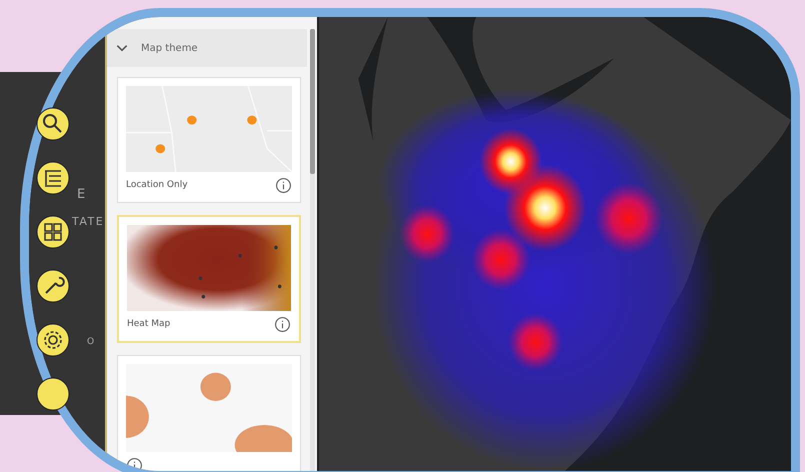 Image resolution: width=805 pixels, height=472 pixels. What do you see at coordinates (207, 48) in the screenshot?
I see `section-header: Map theme` at bounding box center [207, 48].